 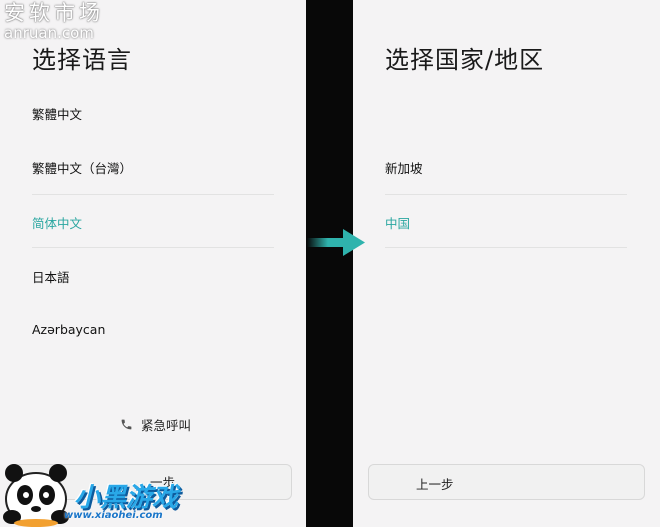 What do you see at coordinates (336, 242) in the screenshot?
I see `arrow-right-icon` at bounding box center [336, 242].